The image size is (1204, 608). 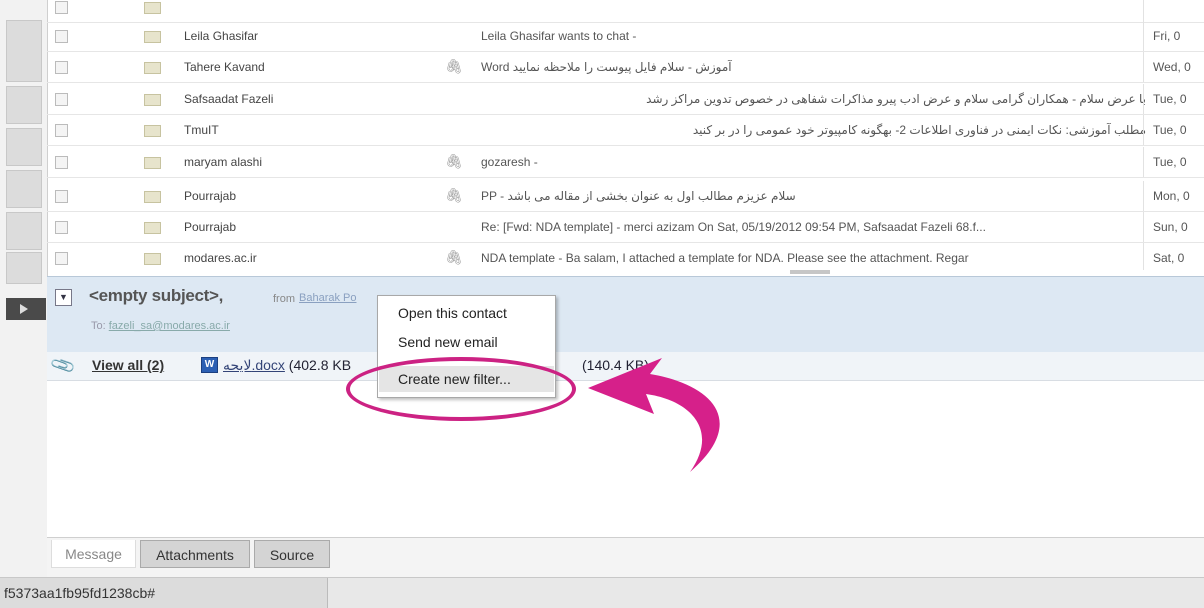 I want to click on pane-resize-grip, so click(x=810, y=272).